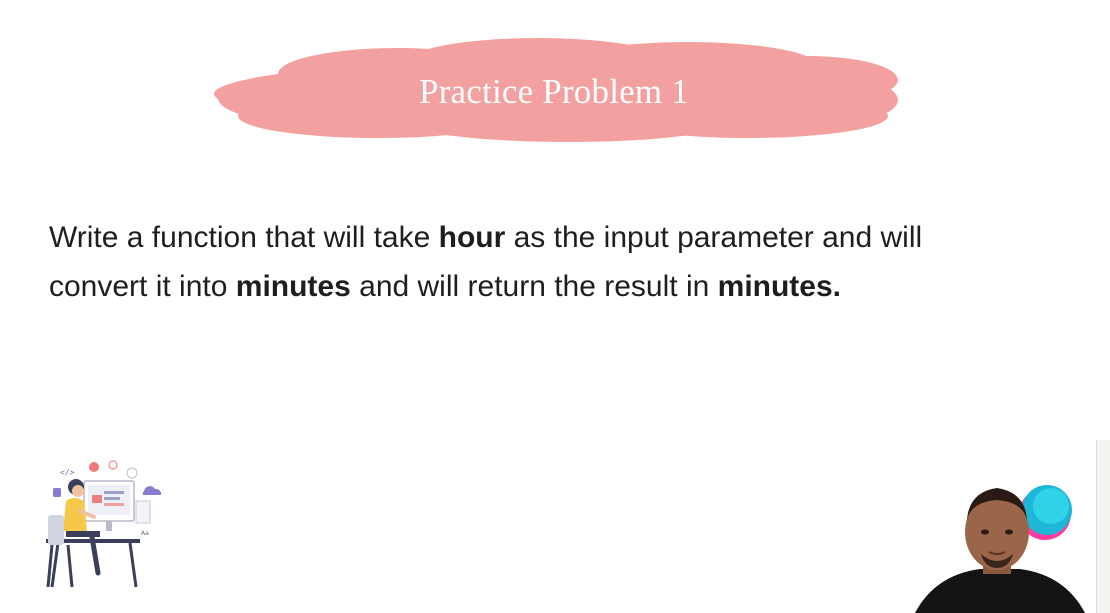 Image resolution: width=1110 pixels, height=613 pixels. What do you see at coordinates (1007, 526) in the screenshot?
I see `presenter-webcam` at bounding box center [1007, 526].